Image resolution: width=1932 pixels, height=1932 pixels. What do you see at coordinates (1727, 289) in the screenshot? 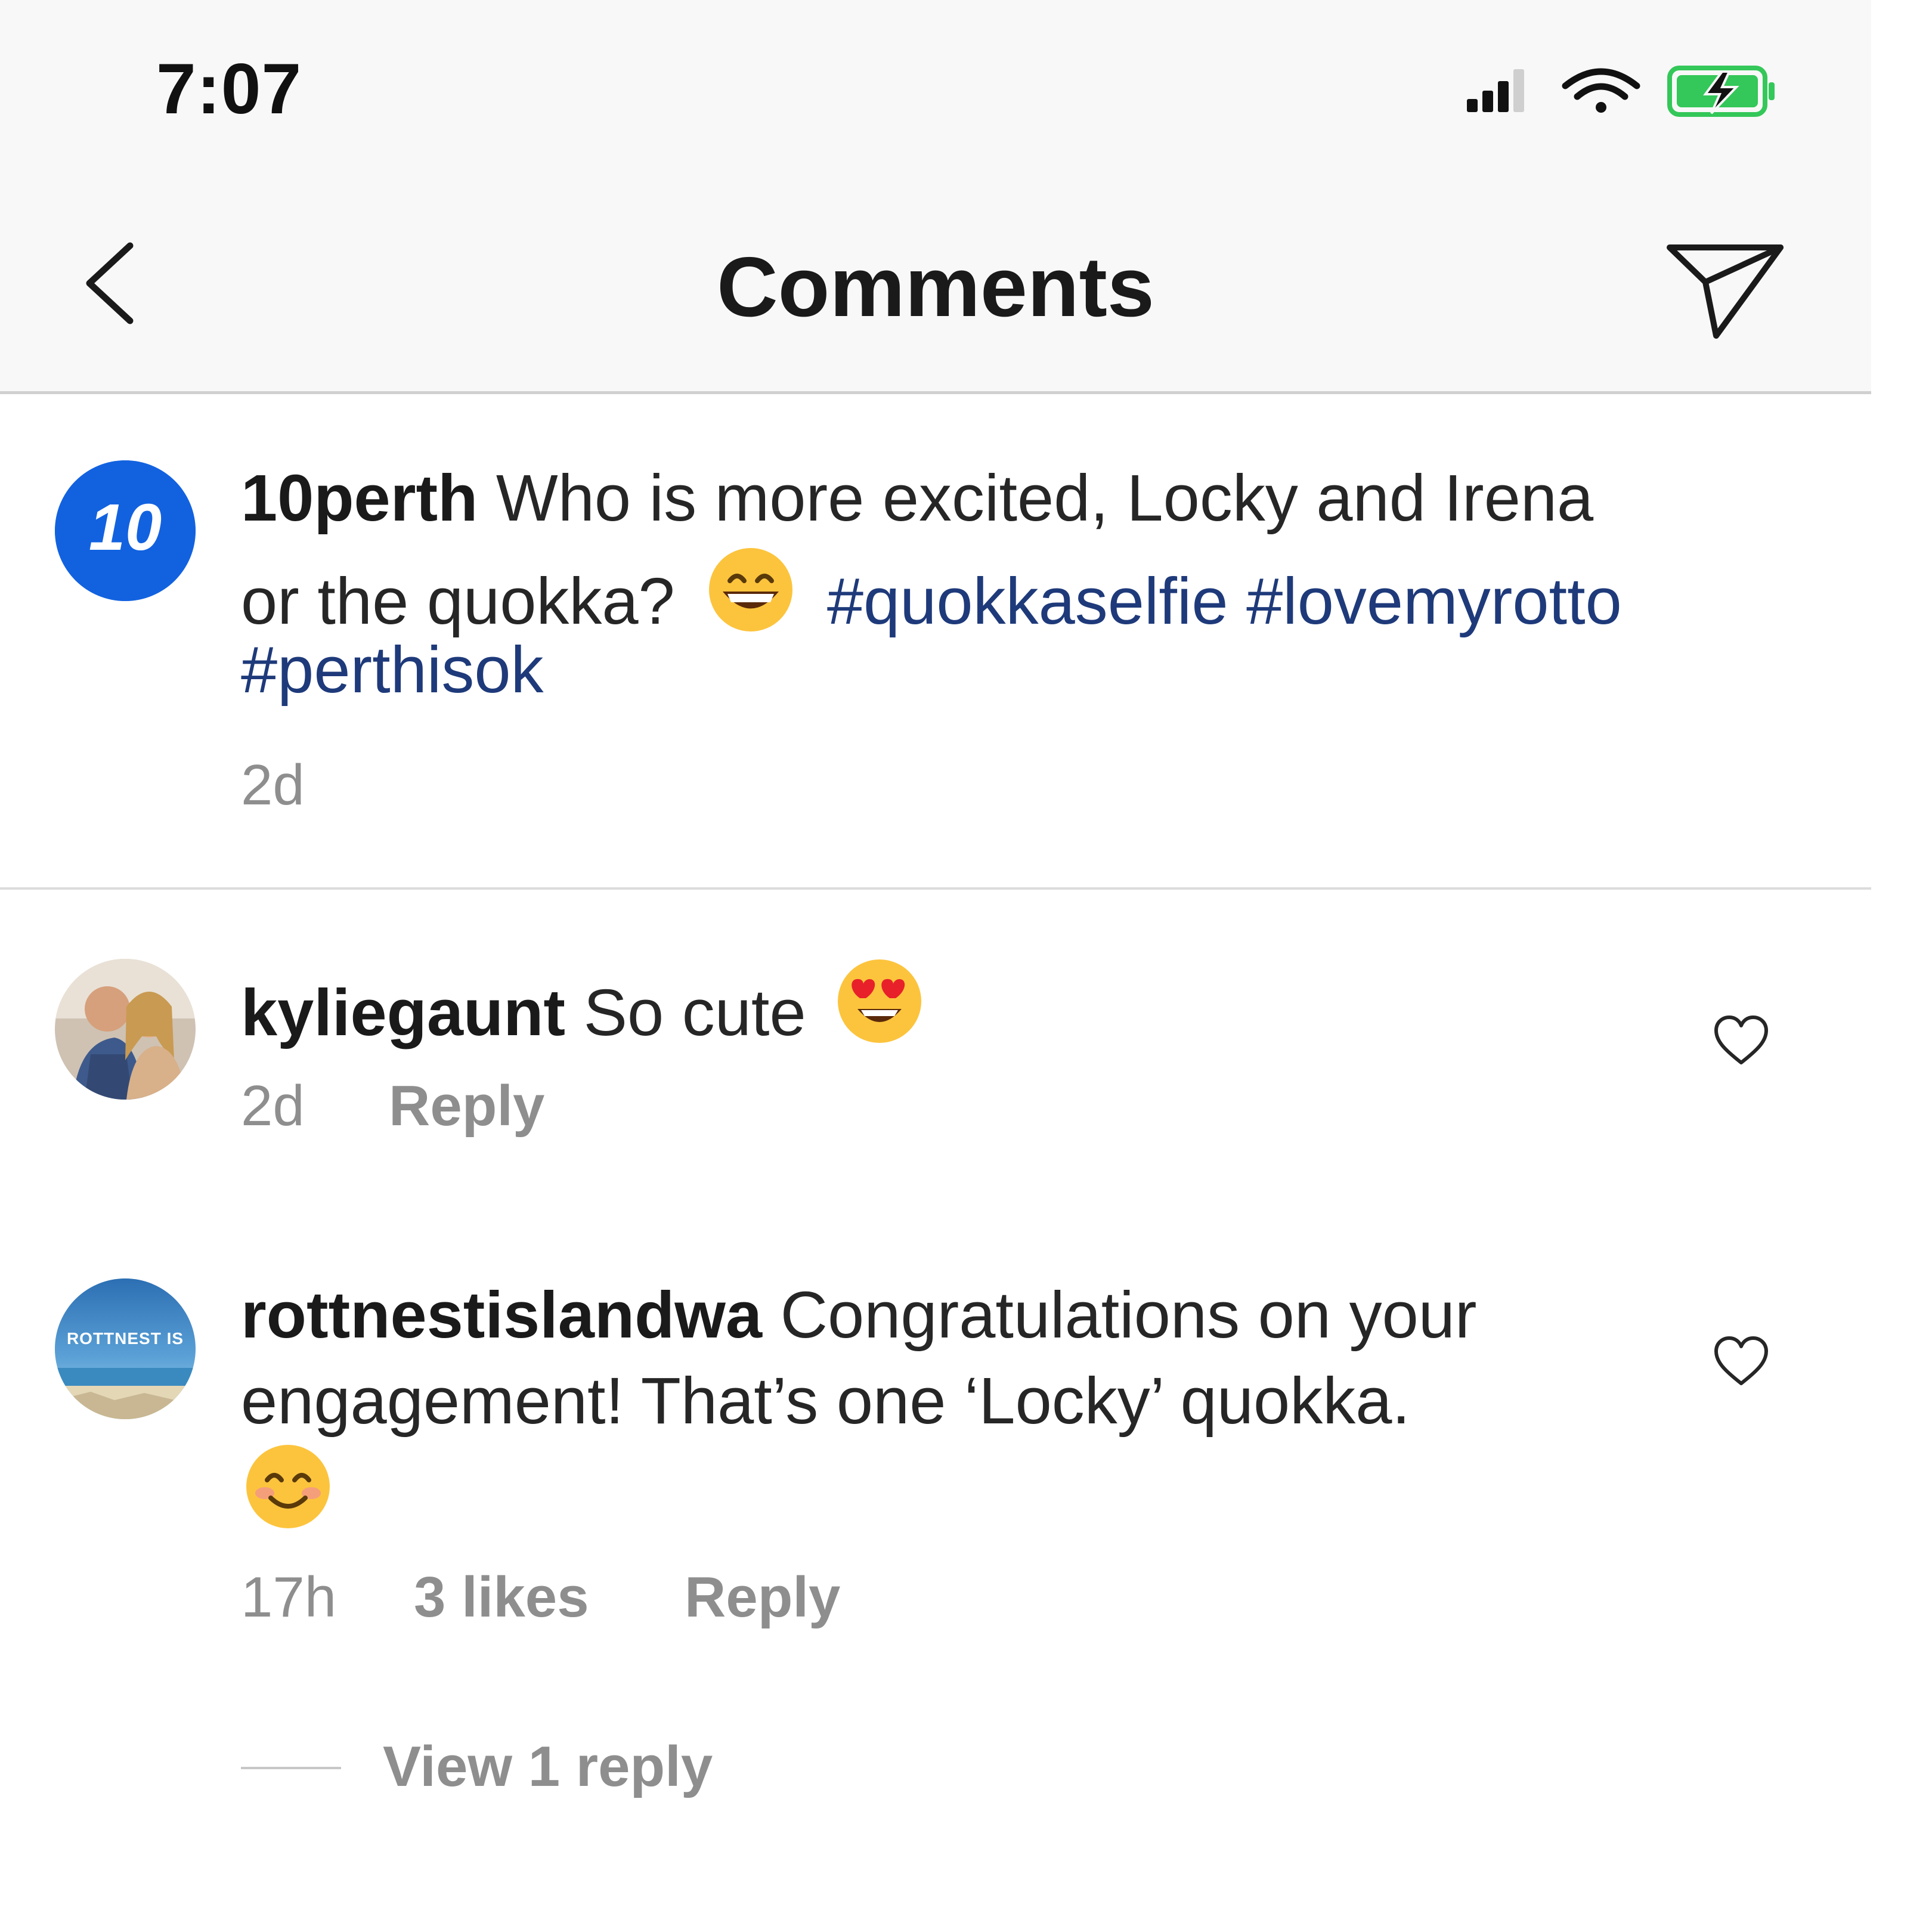
I see `paper-plane-icon` at bounding box center [1727, 289].